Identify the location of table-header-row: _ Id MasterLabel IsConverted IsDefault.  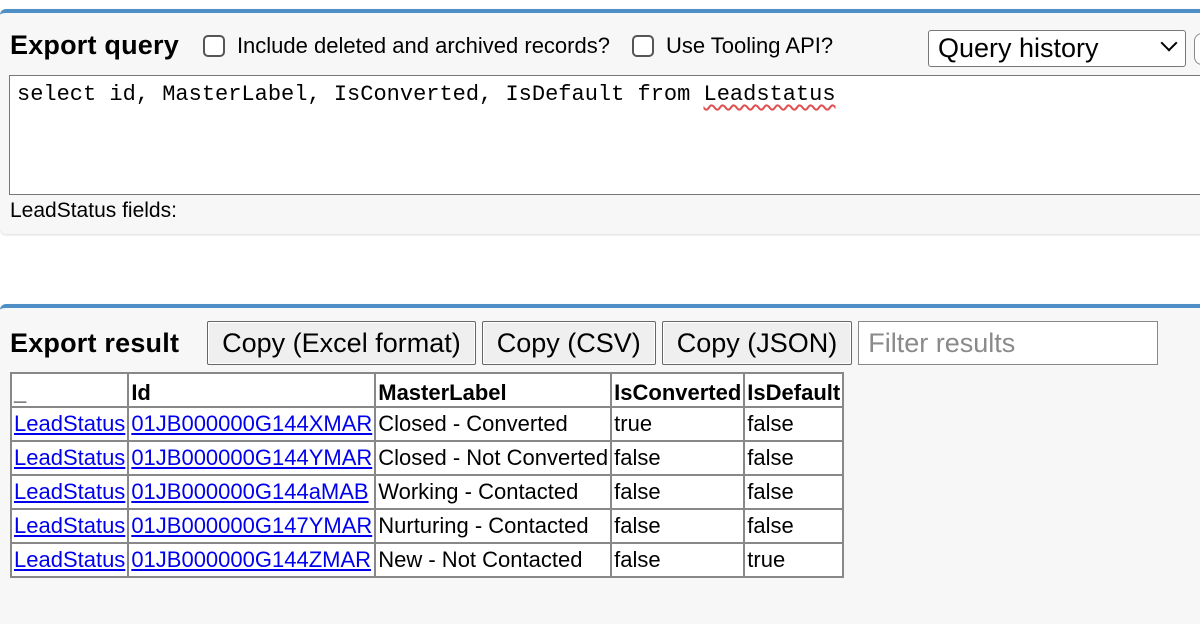
(427, 390).